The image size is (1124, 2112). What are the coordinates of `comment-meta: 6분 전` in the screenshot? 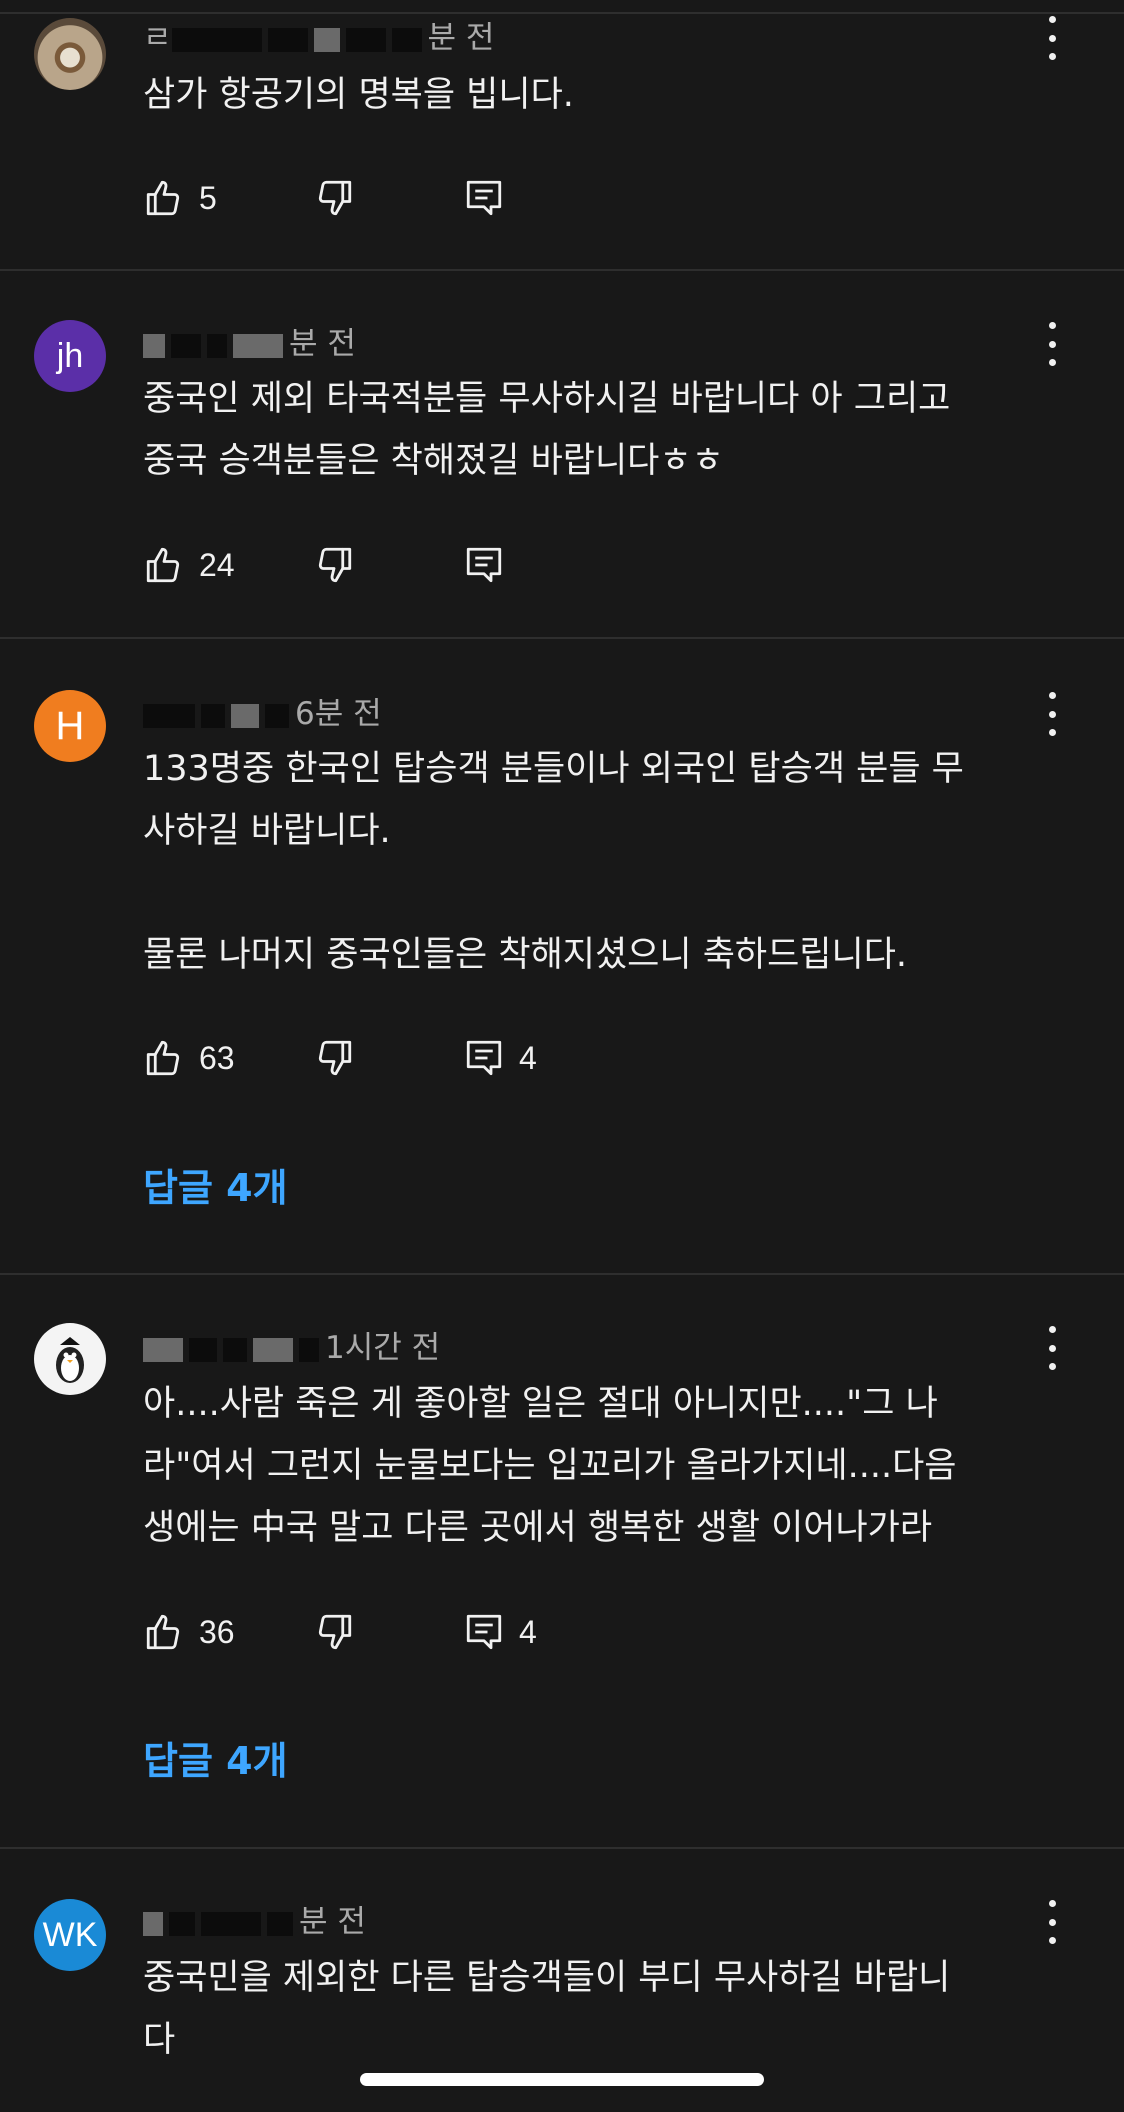 It's located at (262, 710).